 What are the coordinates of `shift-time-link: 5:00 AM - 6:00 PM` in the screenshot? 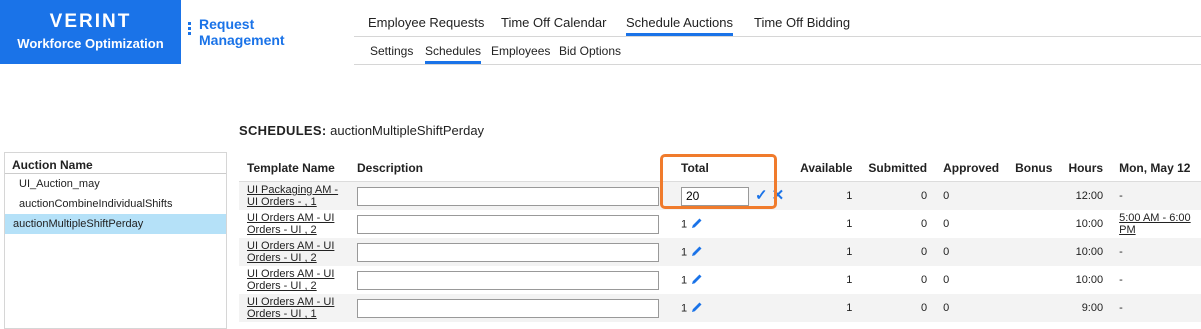 It's located at (1155, 224).